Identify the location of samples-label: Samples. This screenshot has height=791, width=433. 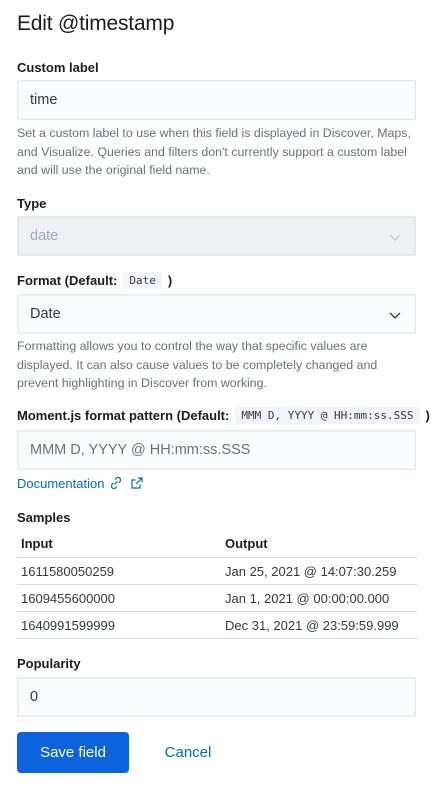
(44, 517).